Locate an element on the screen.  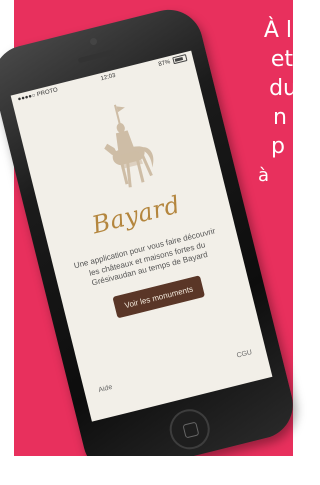
cgu-link: CGU is located at coordinates (244, 354).